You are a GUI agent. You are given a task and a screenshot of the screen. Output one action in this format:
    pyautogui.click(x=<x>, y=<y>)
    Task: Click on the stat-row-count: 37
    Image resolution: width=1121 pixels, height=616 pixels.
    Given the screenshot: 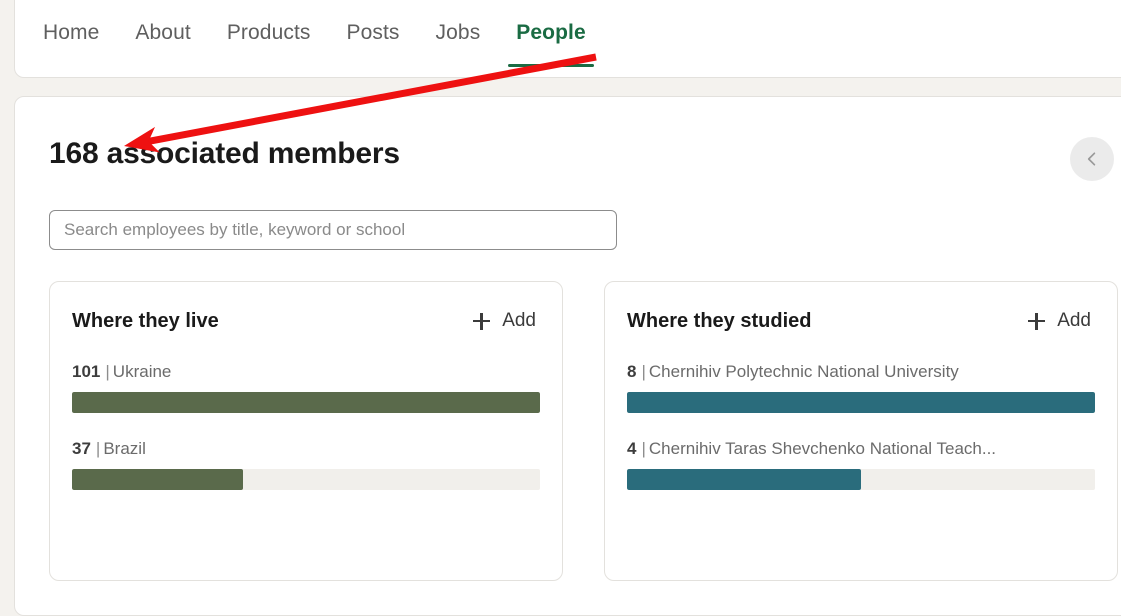 What is the action you would take?
    pyautogui.click(x=81, y=448)
    